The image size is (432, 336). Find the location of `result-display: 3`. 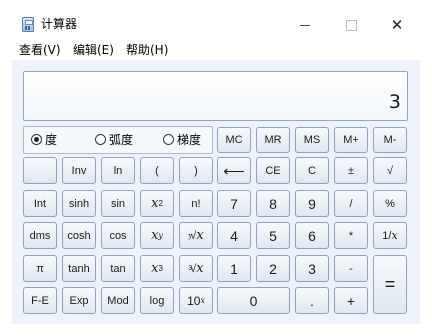

result-display: 3 is located at coordinates (215, 96).